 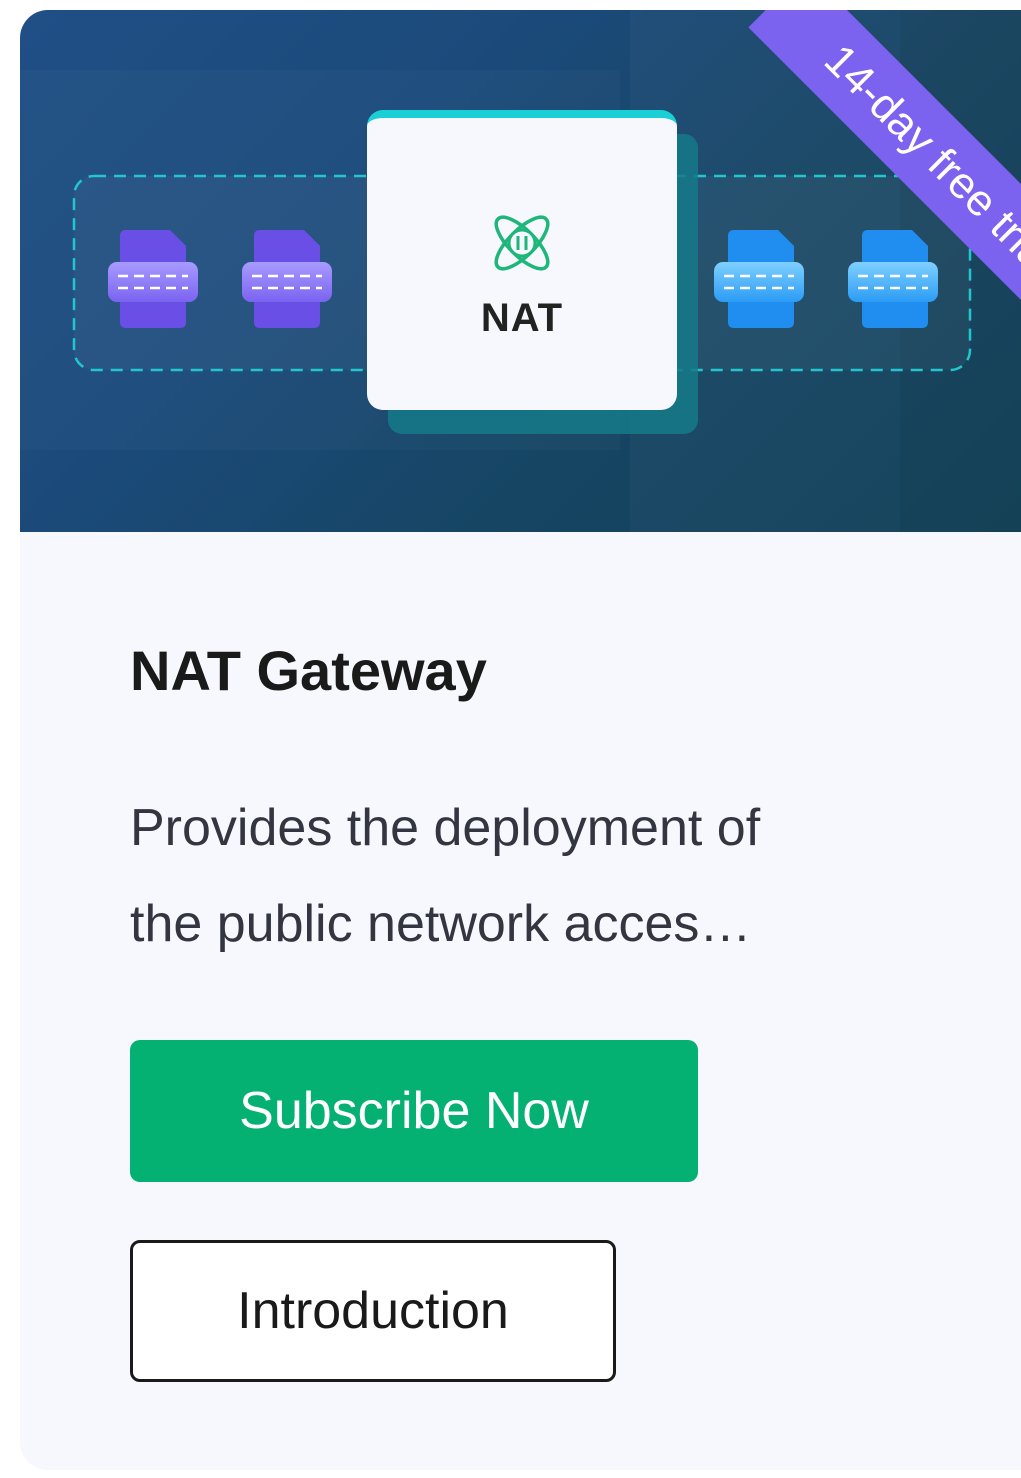 I want to click on nat-card: NAT, so click(x=522, y=260).